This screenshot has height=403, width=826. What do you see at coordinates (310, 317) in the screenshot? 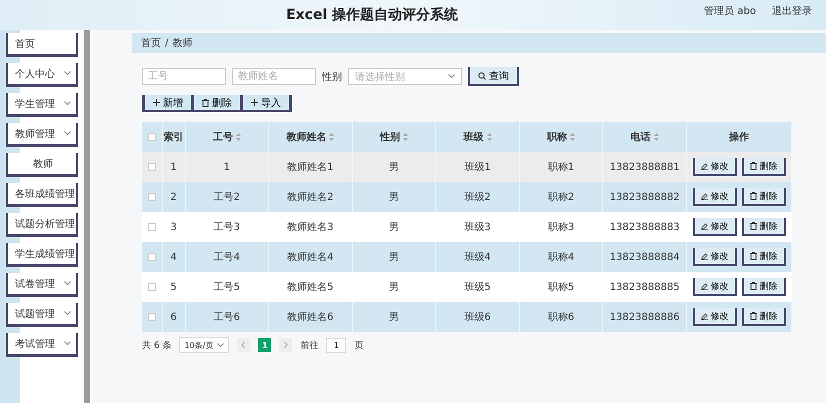
I see `table-cell: 教师姓名6` at bounding box center [310, 317].